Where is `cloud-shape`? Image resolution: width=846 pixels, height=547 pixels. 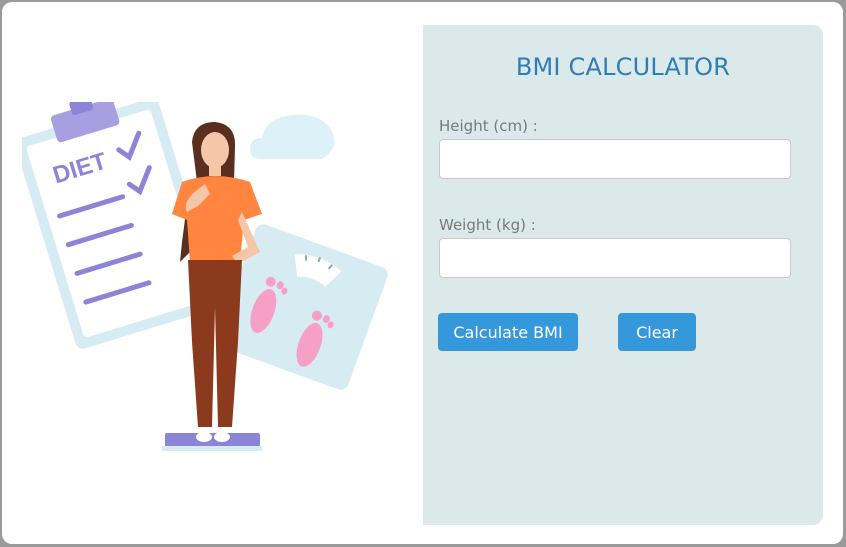 cloud-shape is located at coordinates (292, 136).